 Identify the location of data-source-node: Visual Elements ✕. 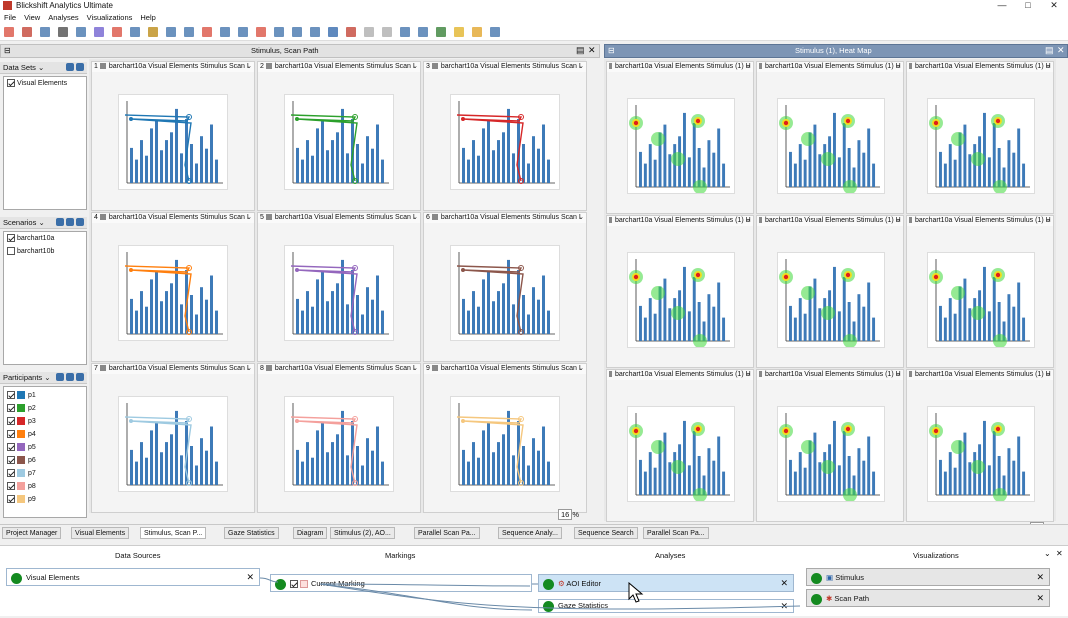
(133, 577).